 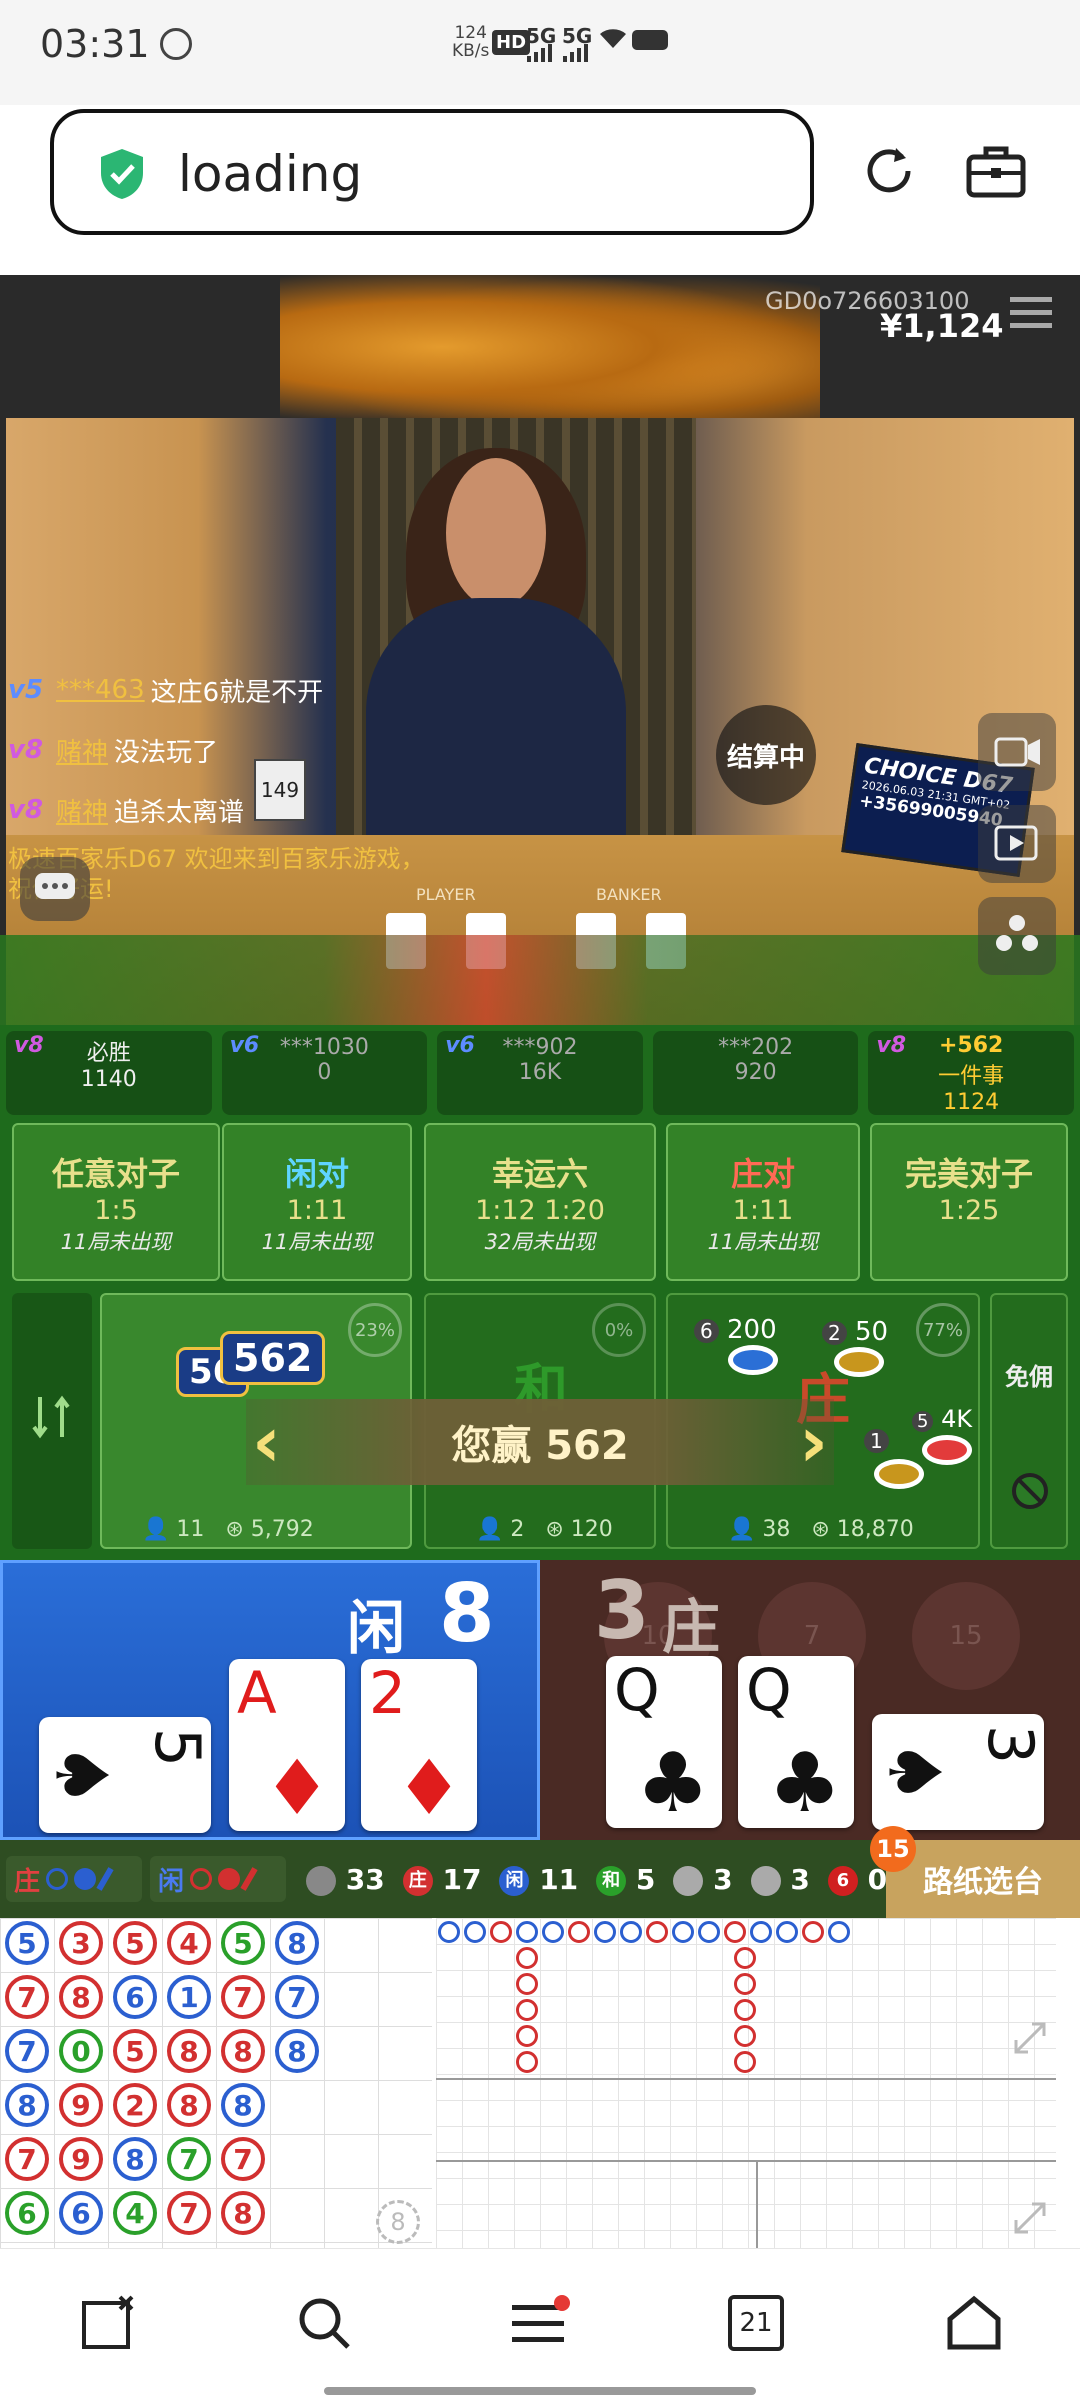 I want to click on spade-icon: ♠, so click(x=81, y=1775).